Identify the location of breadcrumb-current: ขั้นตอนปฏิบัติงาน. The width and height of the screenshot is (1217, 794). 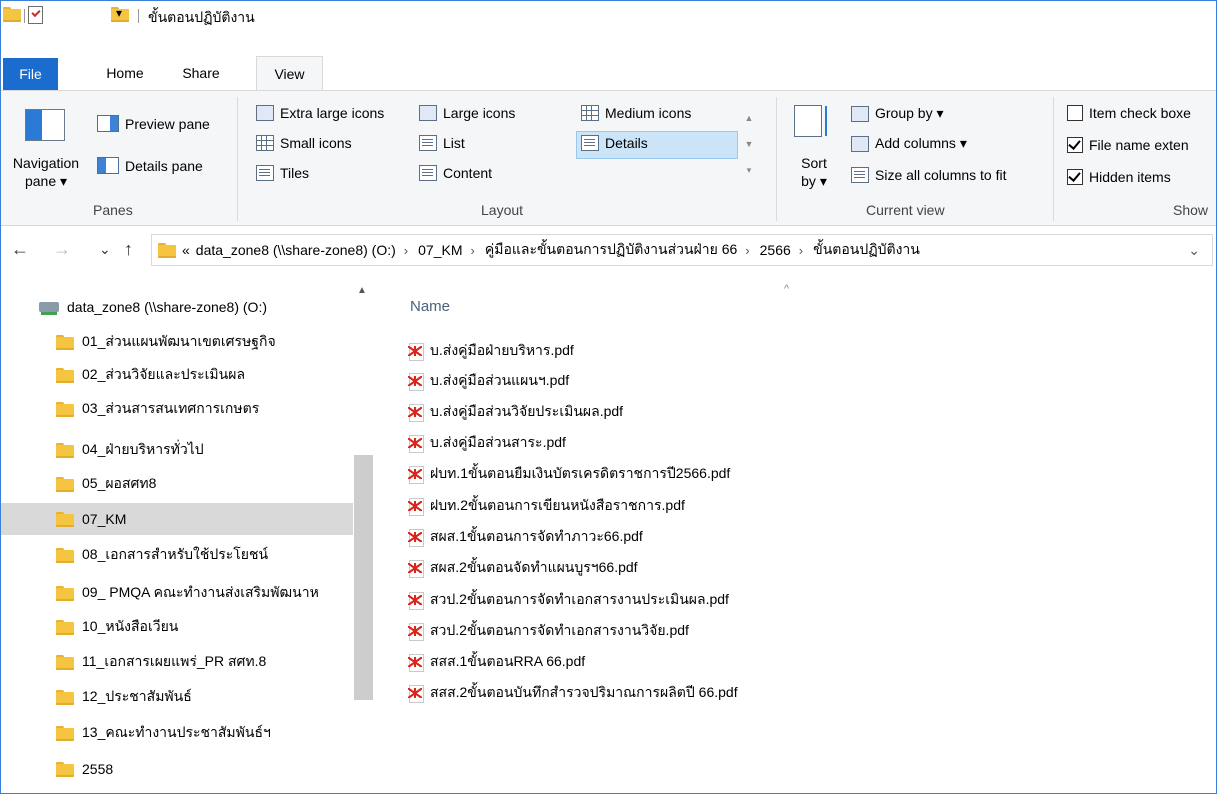
(866, 250).